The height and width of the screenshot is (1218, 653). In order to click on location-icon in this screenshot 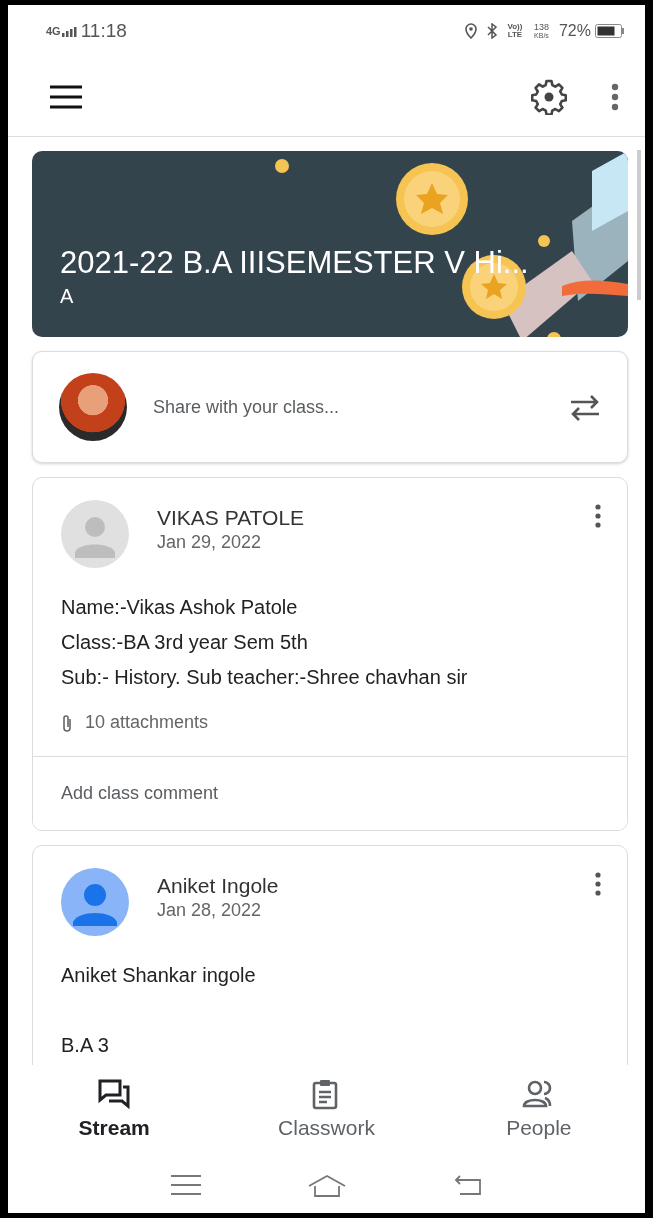, I will do `click(470, 31)`.